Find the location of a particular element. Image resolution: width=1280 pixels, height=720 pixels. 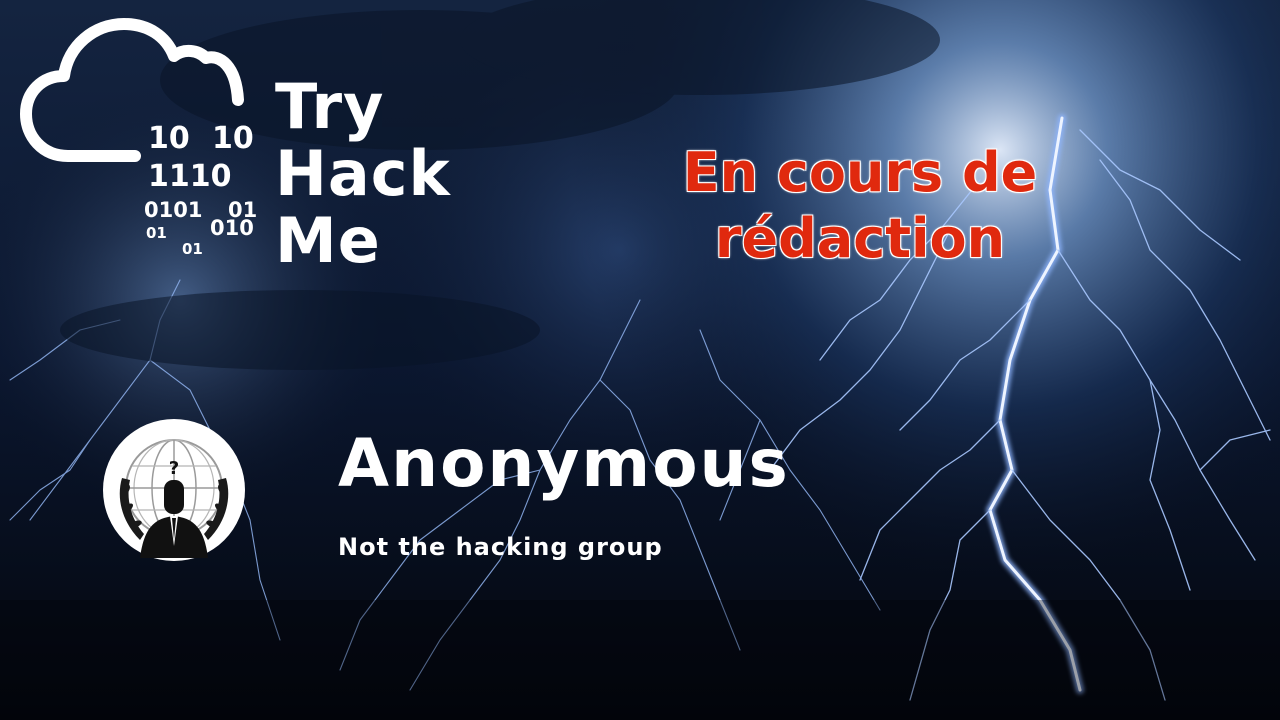

binary-row-1a: 10 is located at coordinates (169, 138).